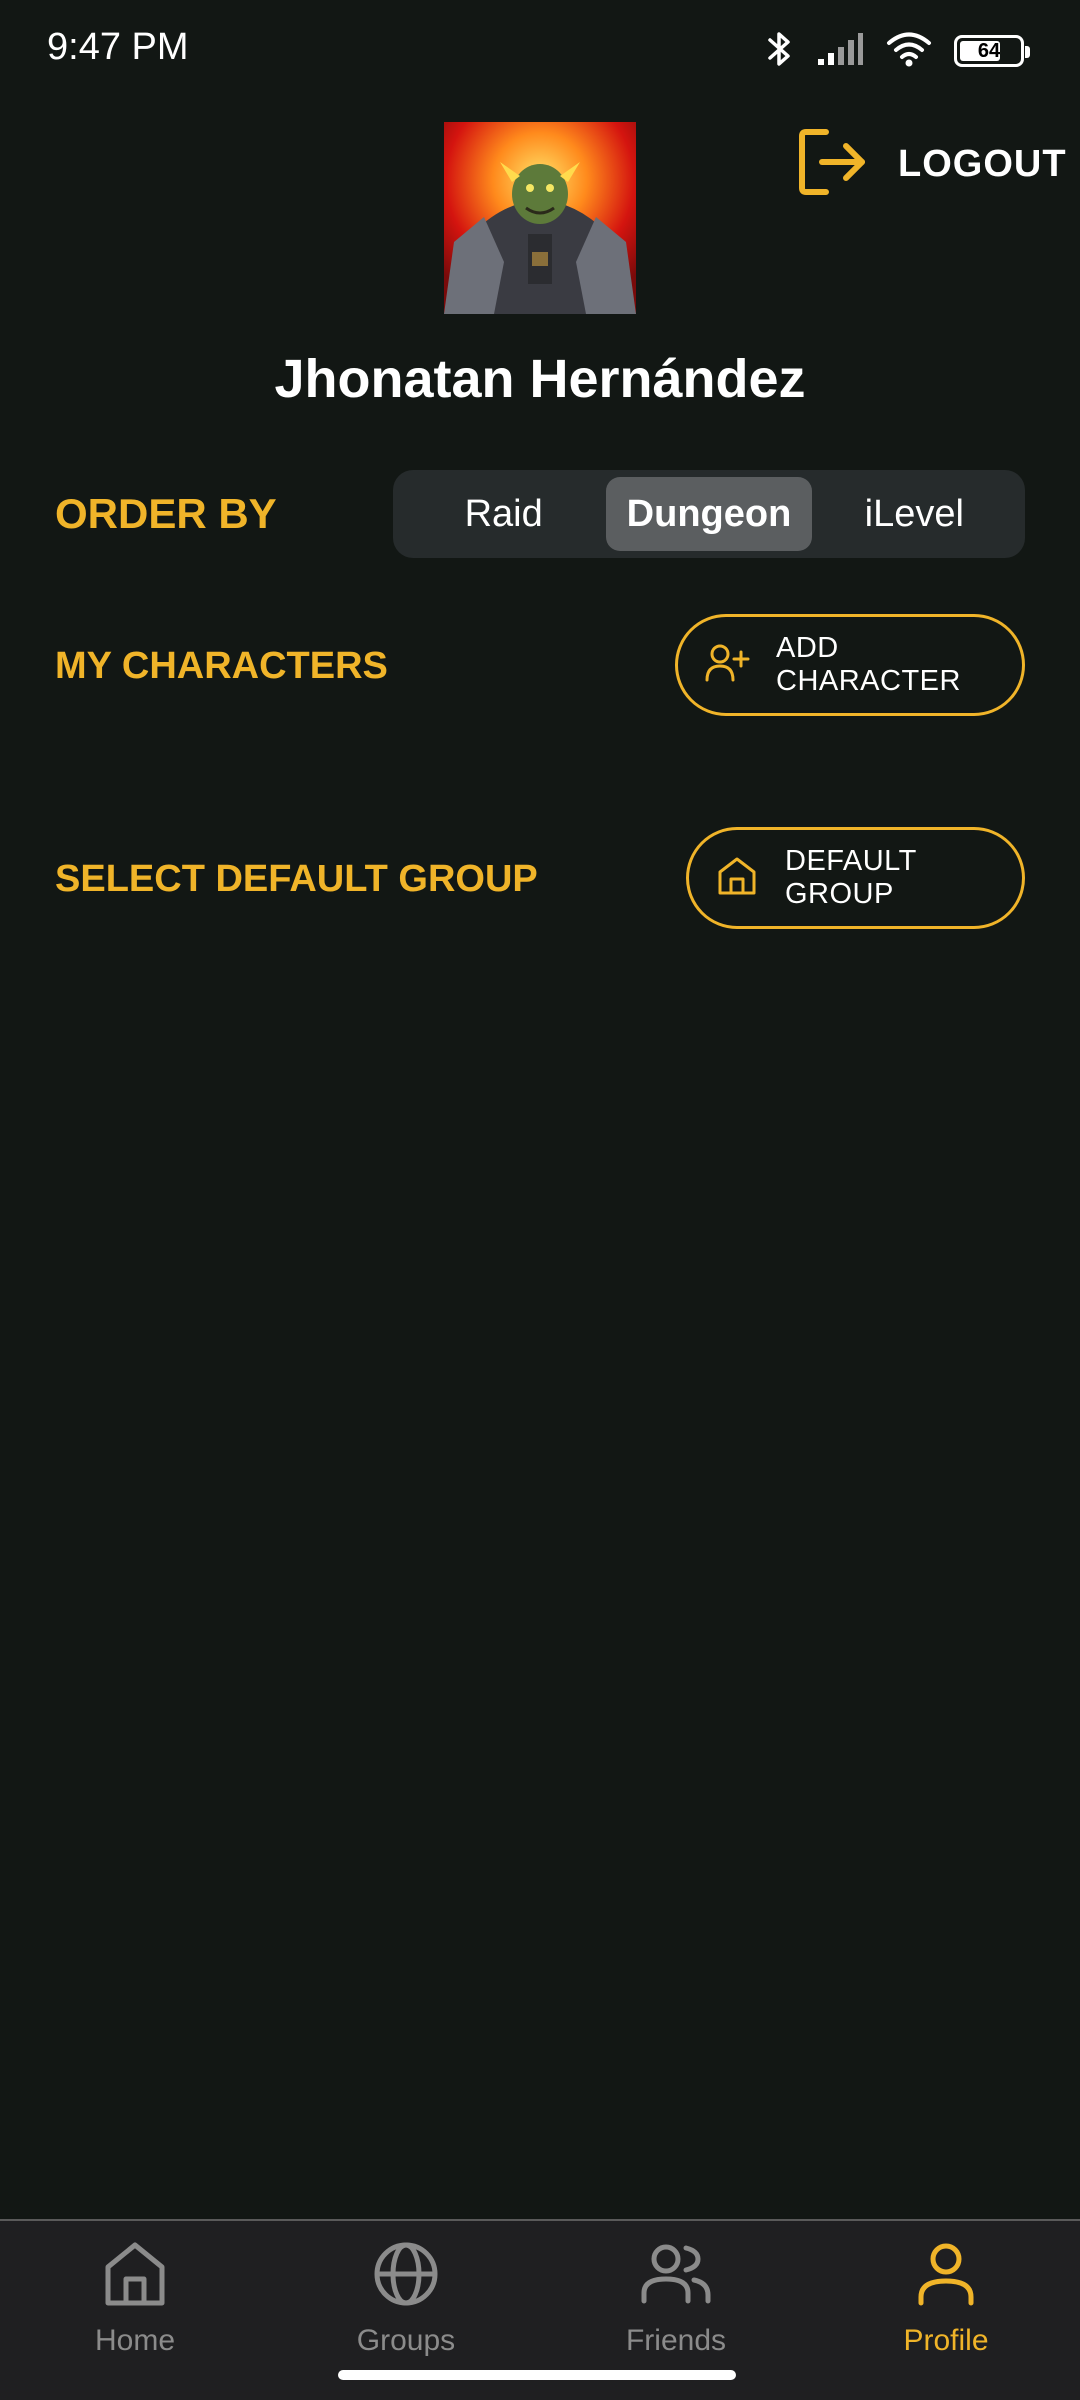 This screenshot has width=1080, height=2400. Describe the element at coordinates (780, 51) in the screenshot. I see `bluetooth-icon` at that location.